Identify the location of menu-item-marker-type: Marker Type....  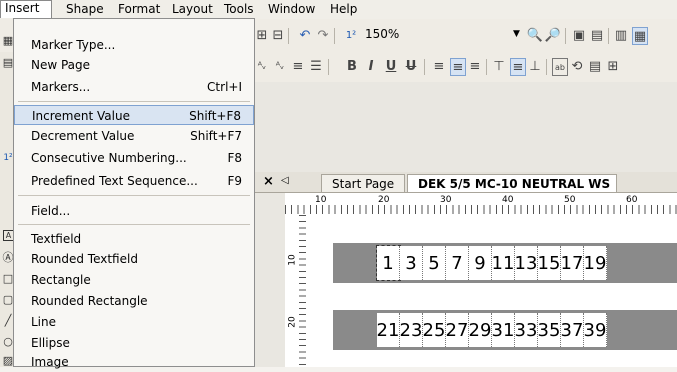
(134, 45).